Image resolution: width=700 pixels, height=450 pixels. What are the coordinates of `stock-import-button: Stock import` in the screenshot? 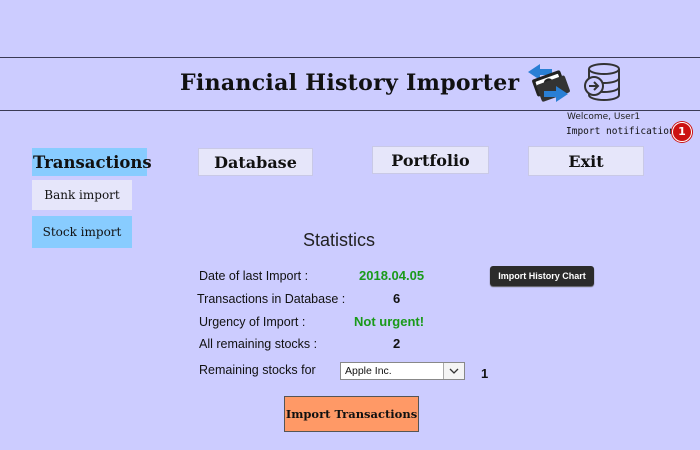 It's located at (82, 232).